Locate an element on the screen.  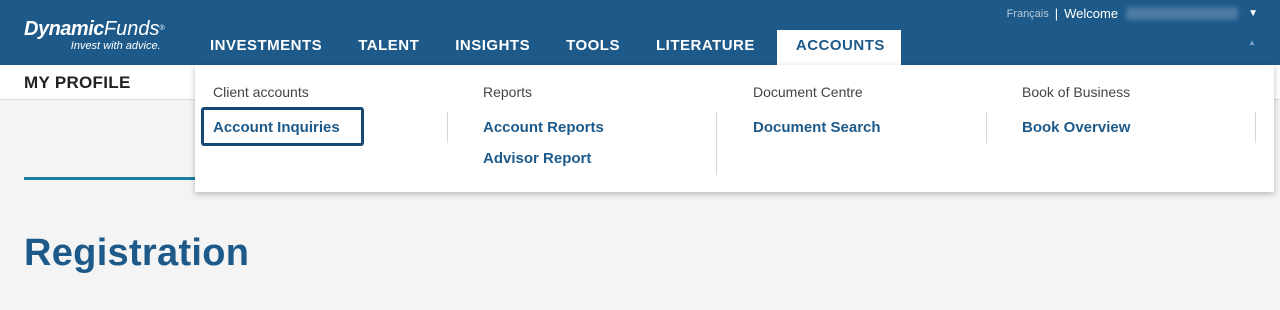
brand-logo: DynamicFunds® Invest with advice. is located at coordinates (94, 35).